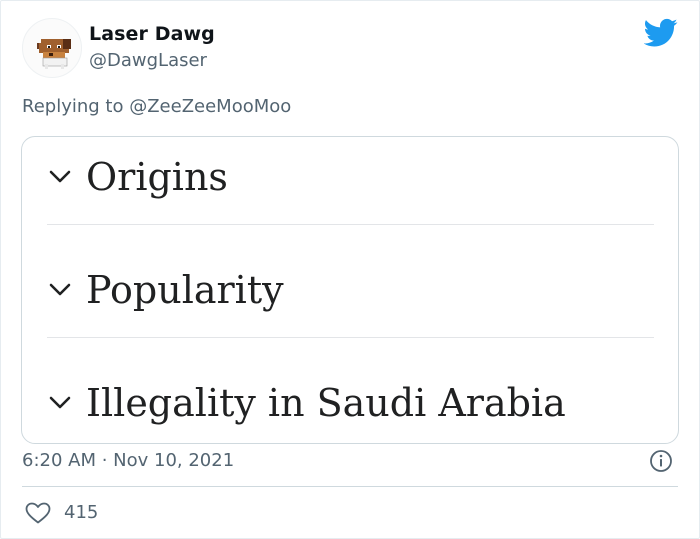 The width and height of the screenshot is (700, 539). I want to click on accordion-label: Origins, so click(157, 177).